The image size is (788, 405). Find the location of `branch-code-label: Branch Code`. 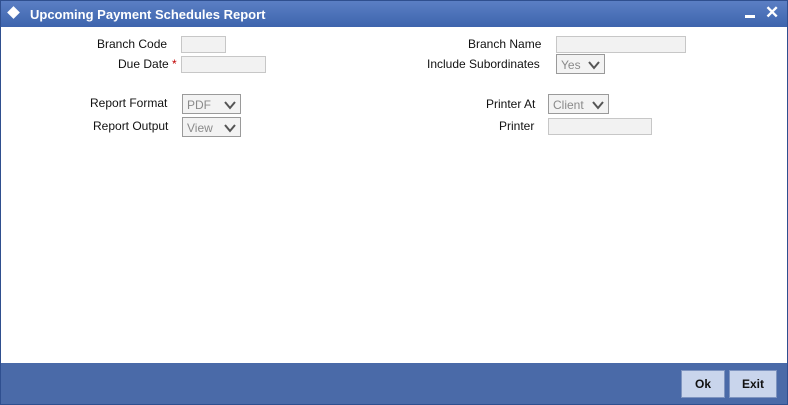

branch-code-label: Branch Code is located at coordinates (132, 44).